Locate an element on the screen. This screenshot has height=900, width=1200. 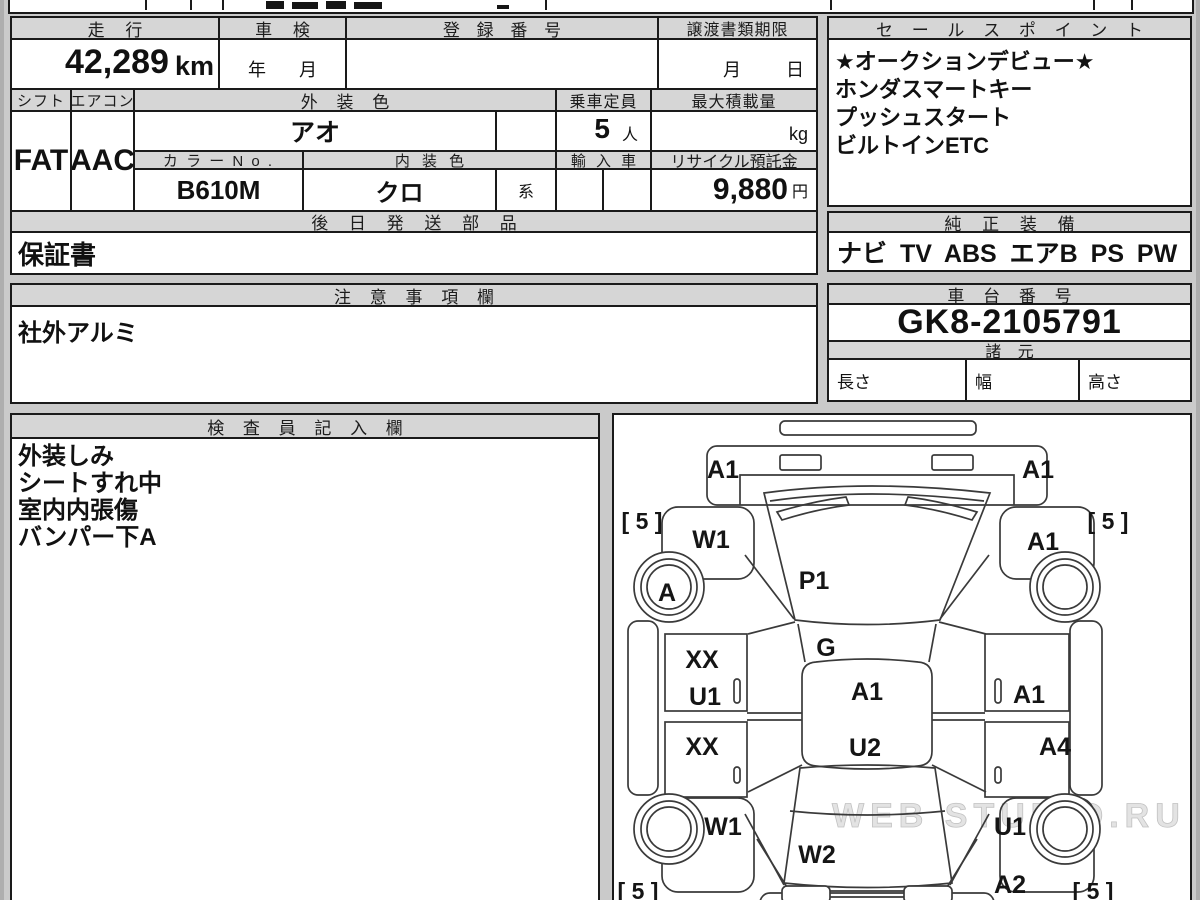
recycle-deposit-header: リサイクル預託金 is located at coordinates (734, 160).